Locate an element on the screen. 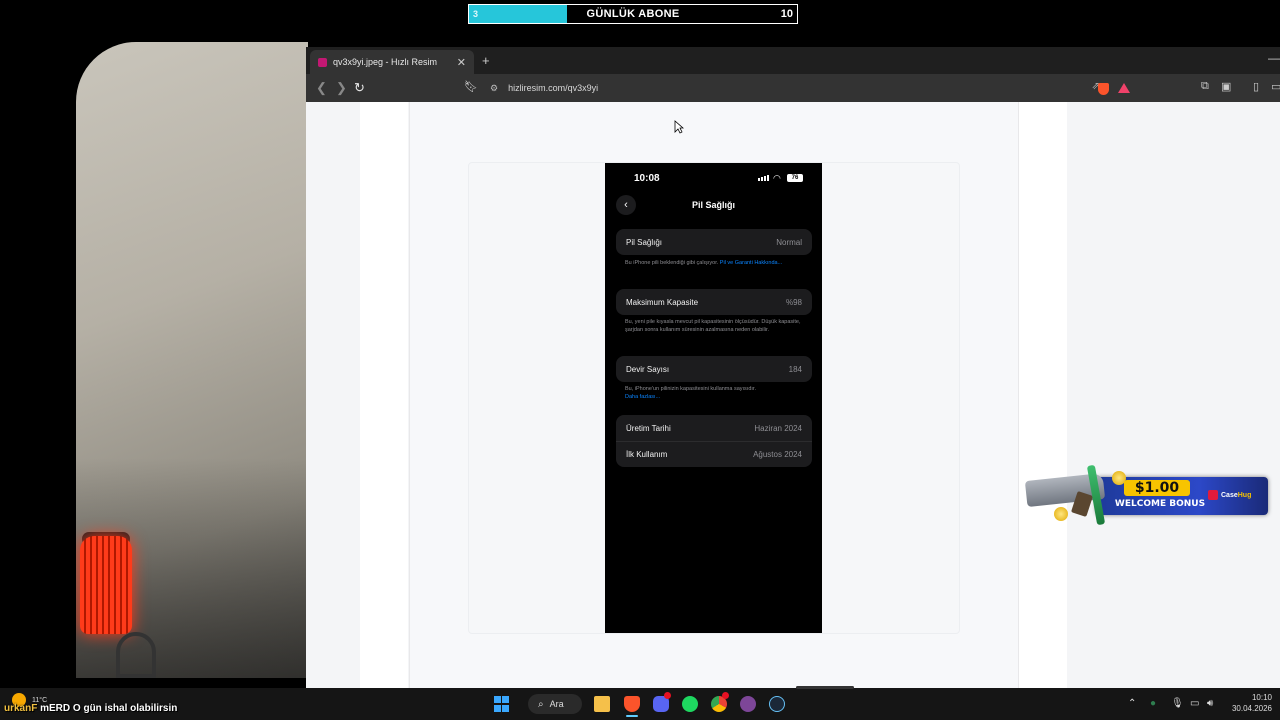  forward-icon: ❯ is located at coordinates (341, 88).